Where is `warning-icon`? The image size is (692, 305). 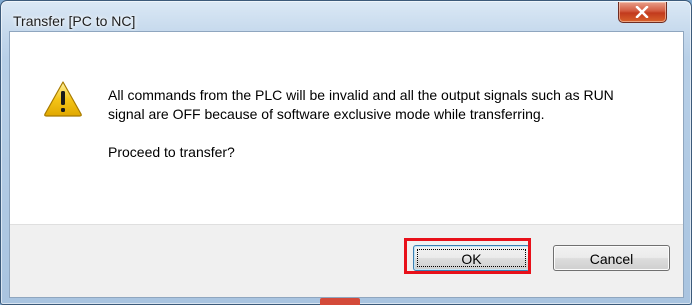
warning-icon is located at coordinates (63, 99).